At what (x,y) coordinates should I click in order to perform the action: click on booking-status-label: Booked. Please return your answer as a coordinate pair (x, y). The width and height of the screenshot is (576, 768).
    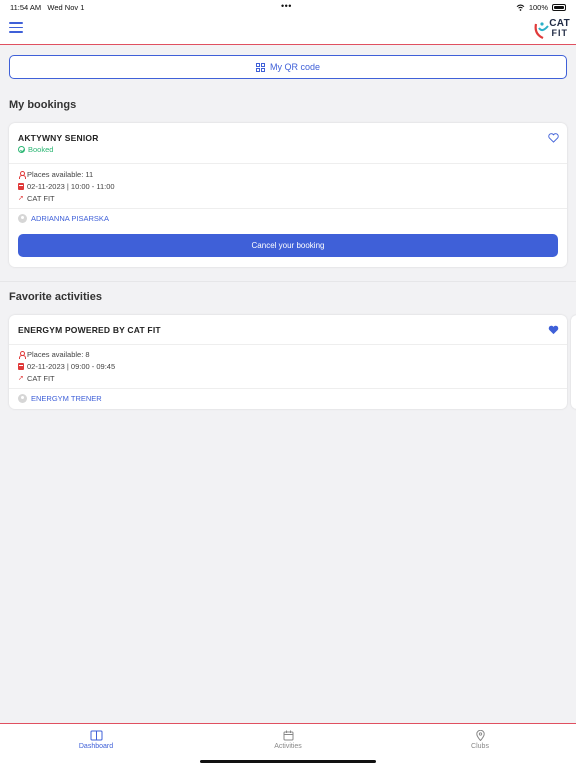
    Looking at the image, I should click on (41, 149).